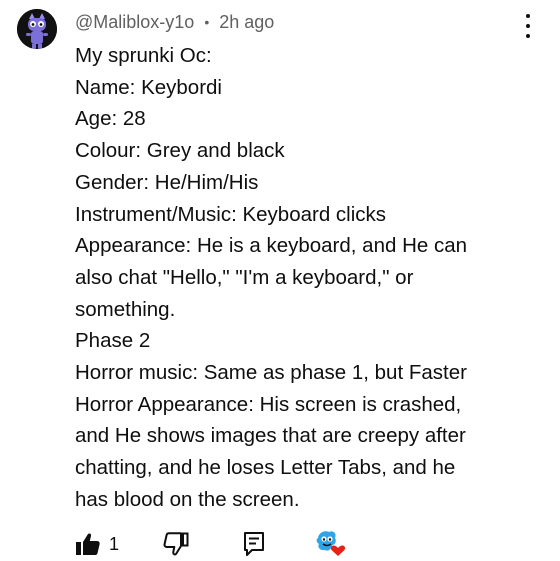  I want to click on comment-header: @Maliblox-y1o • 2h ago, so click(174, 22).